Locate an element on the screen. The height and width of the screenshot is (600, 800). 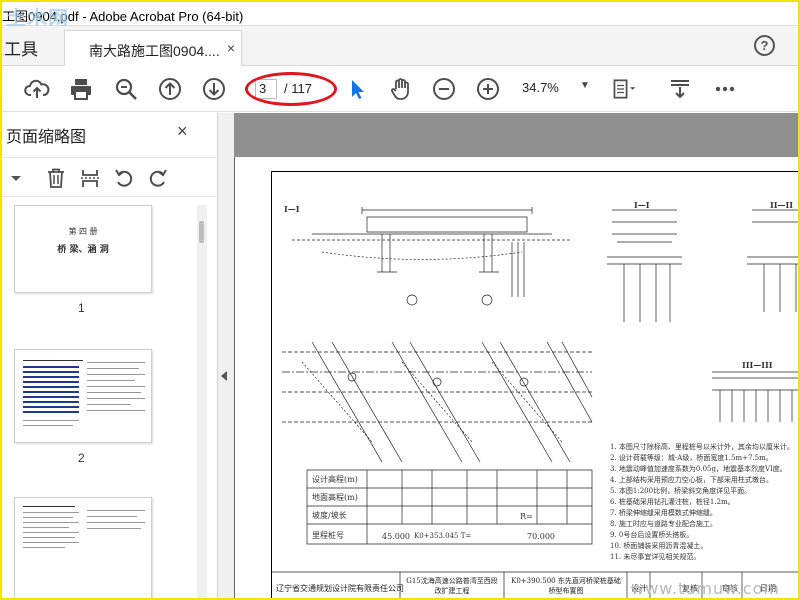
note-line: 4. 上部结构采用预应力空心板，下部采用柱式墩台。 is located at coordinates (691, 480).